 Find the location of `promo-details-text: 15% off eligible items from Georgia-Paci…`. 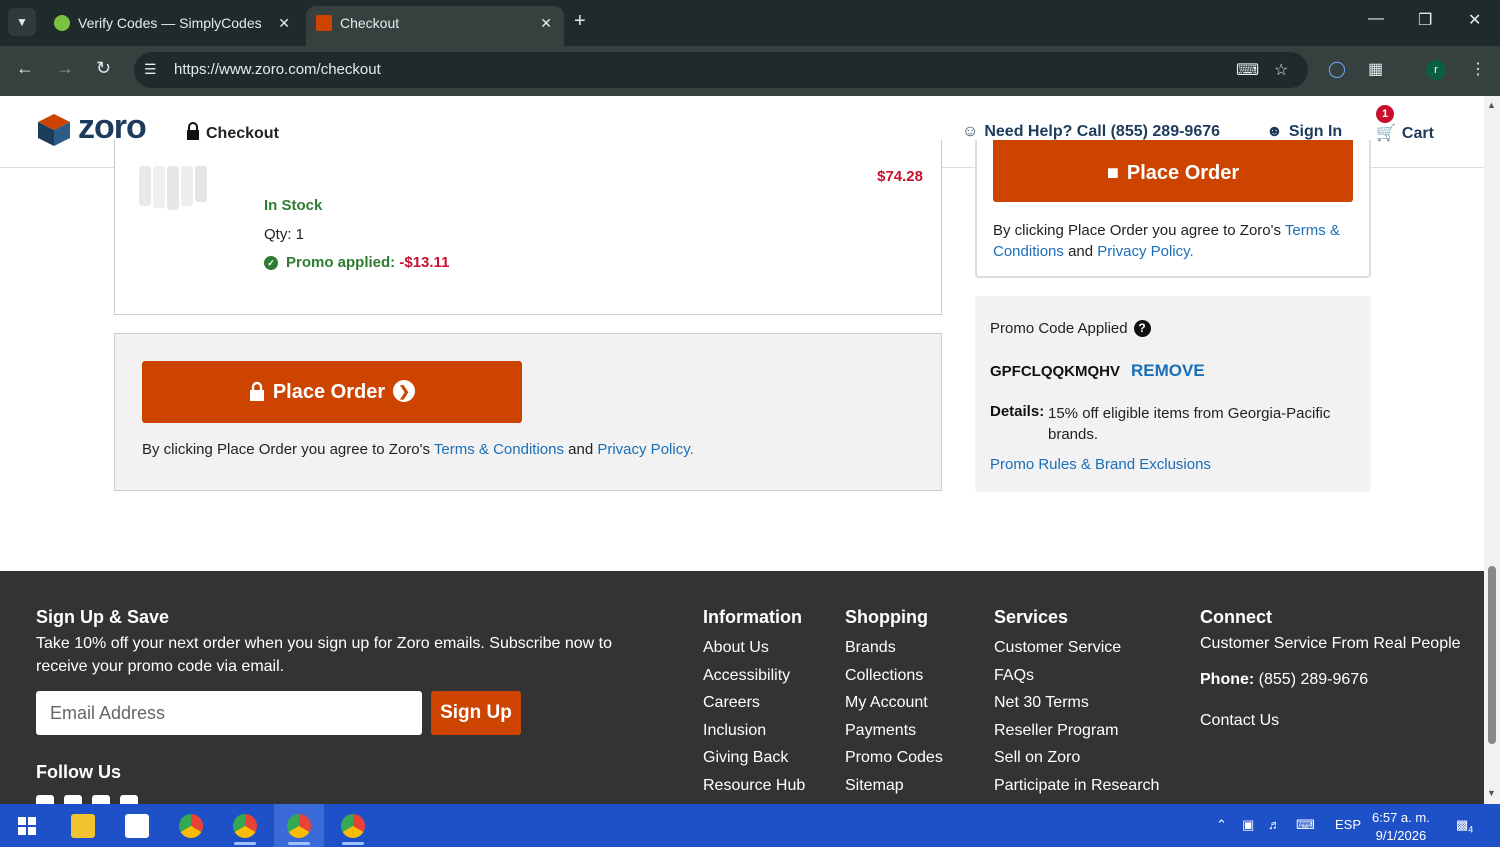

promo-details-text: 15% off eligible items from Georgia-Paci… is located at coordinates (1189, 424).